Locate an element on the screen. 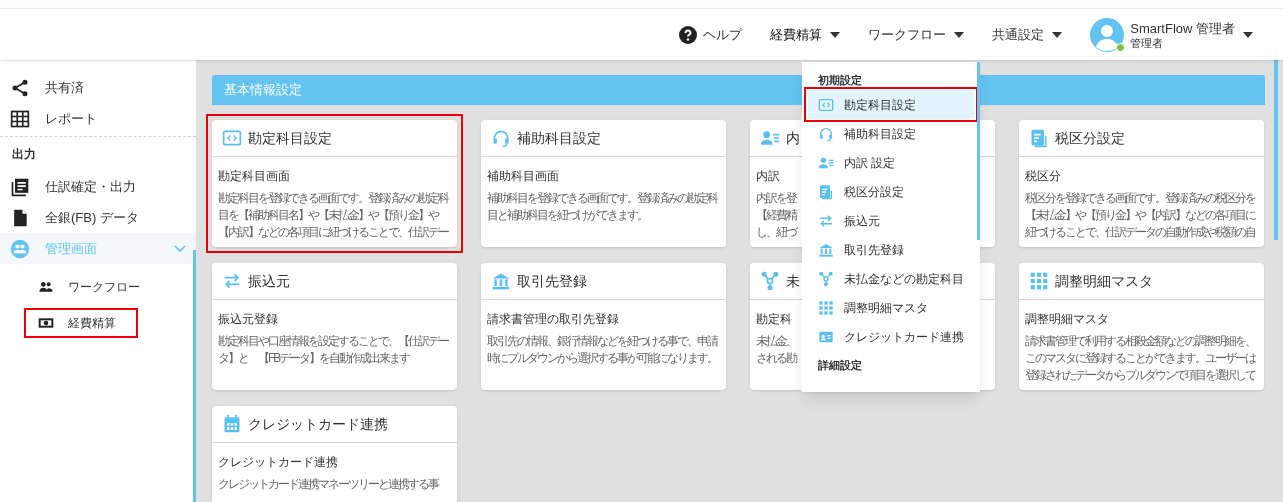 The width and height of the screenshot is (1283, 502). settings-card: 取引先登録 請求書管理の取引先登録 取引先の情報、銀行情報などを紐つける事で、申請 時にプルダウンから選択する事が可能になります。 is located at coordinates (603, 326).